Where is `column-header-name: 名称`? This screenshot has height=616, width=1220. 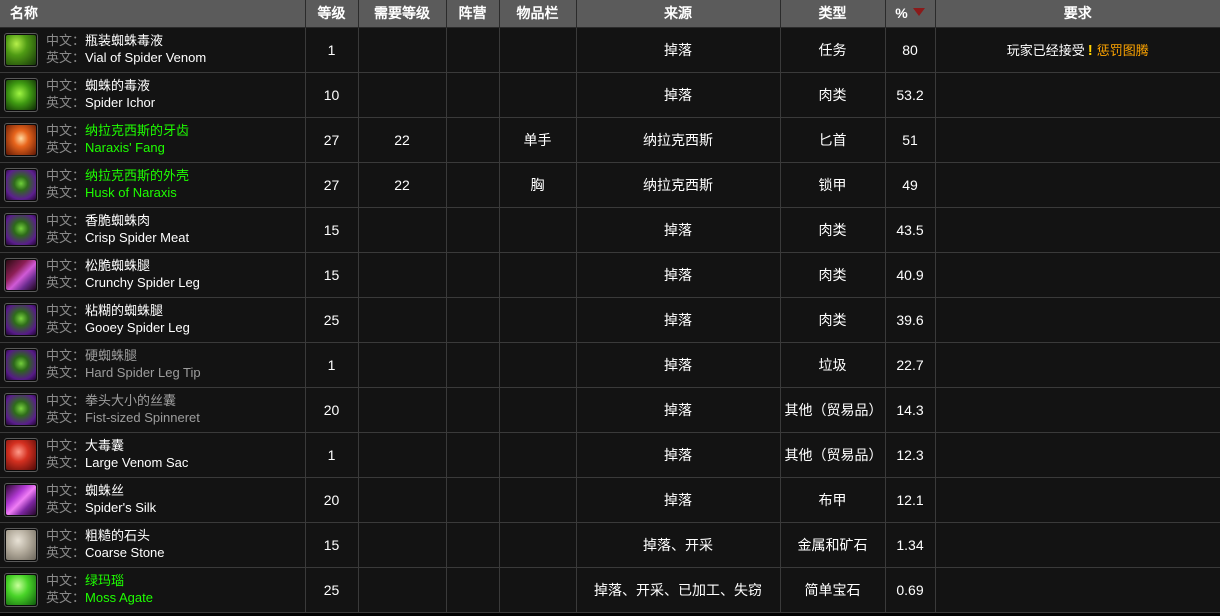 column-header-name: 名称 is located at coordinates (153, 14).